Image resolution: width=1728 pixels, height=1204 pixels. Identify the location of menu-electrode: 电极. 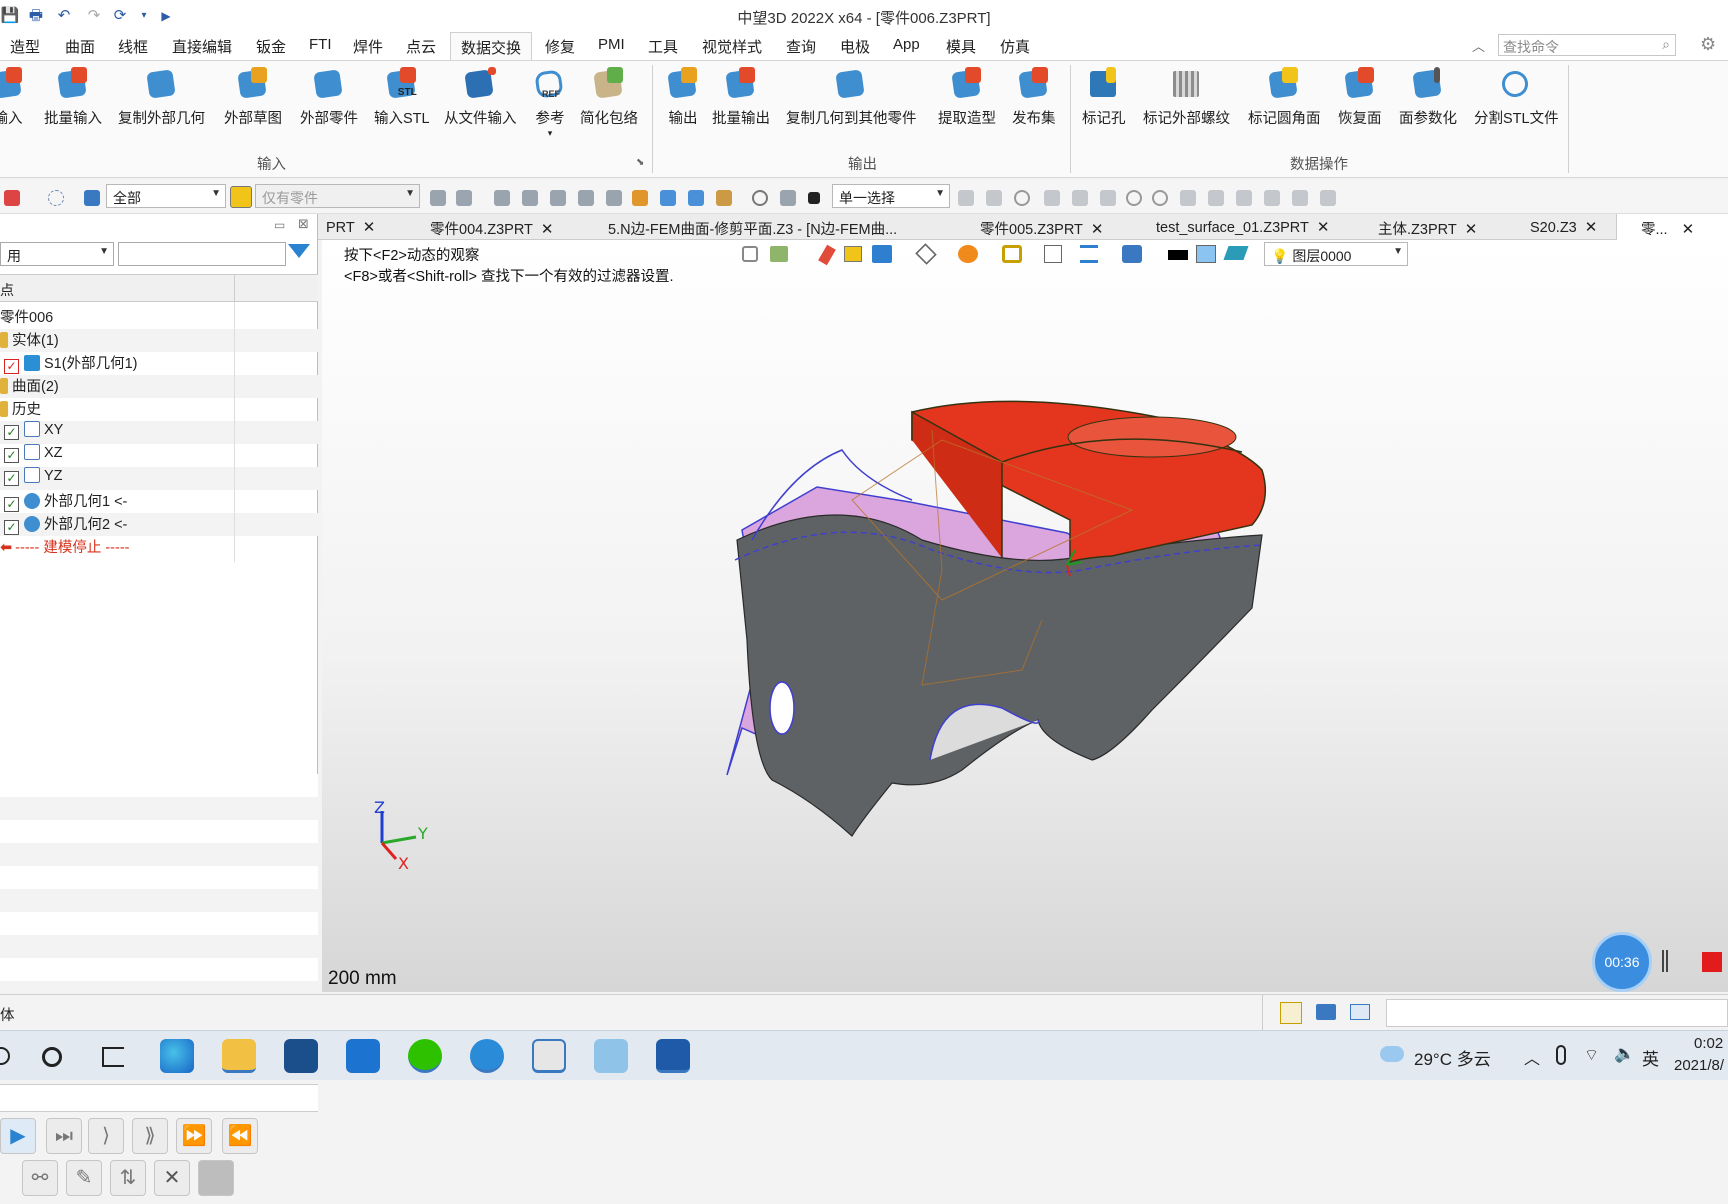
(855, 46).